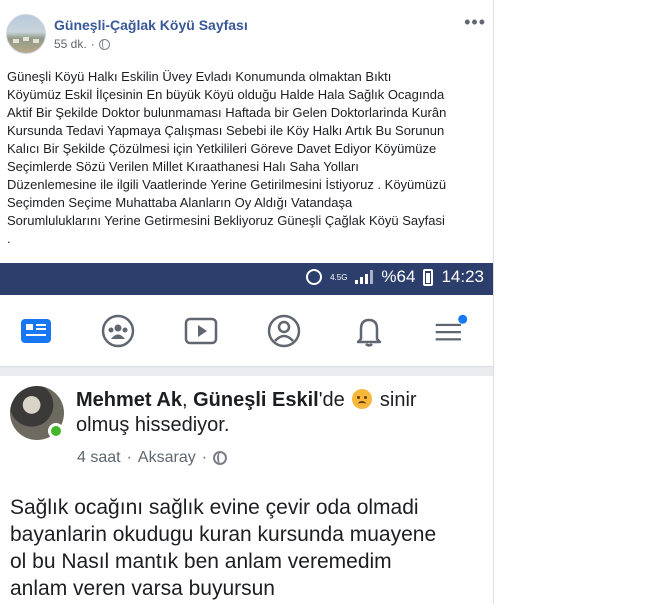 The width and height of the screenshot is (670, 604). I want to click on phone-status-bar: 4.5G %64 14:23, so click(246, 279).